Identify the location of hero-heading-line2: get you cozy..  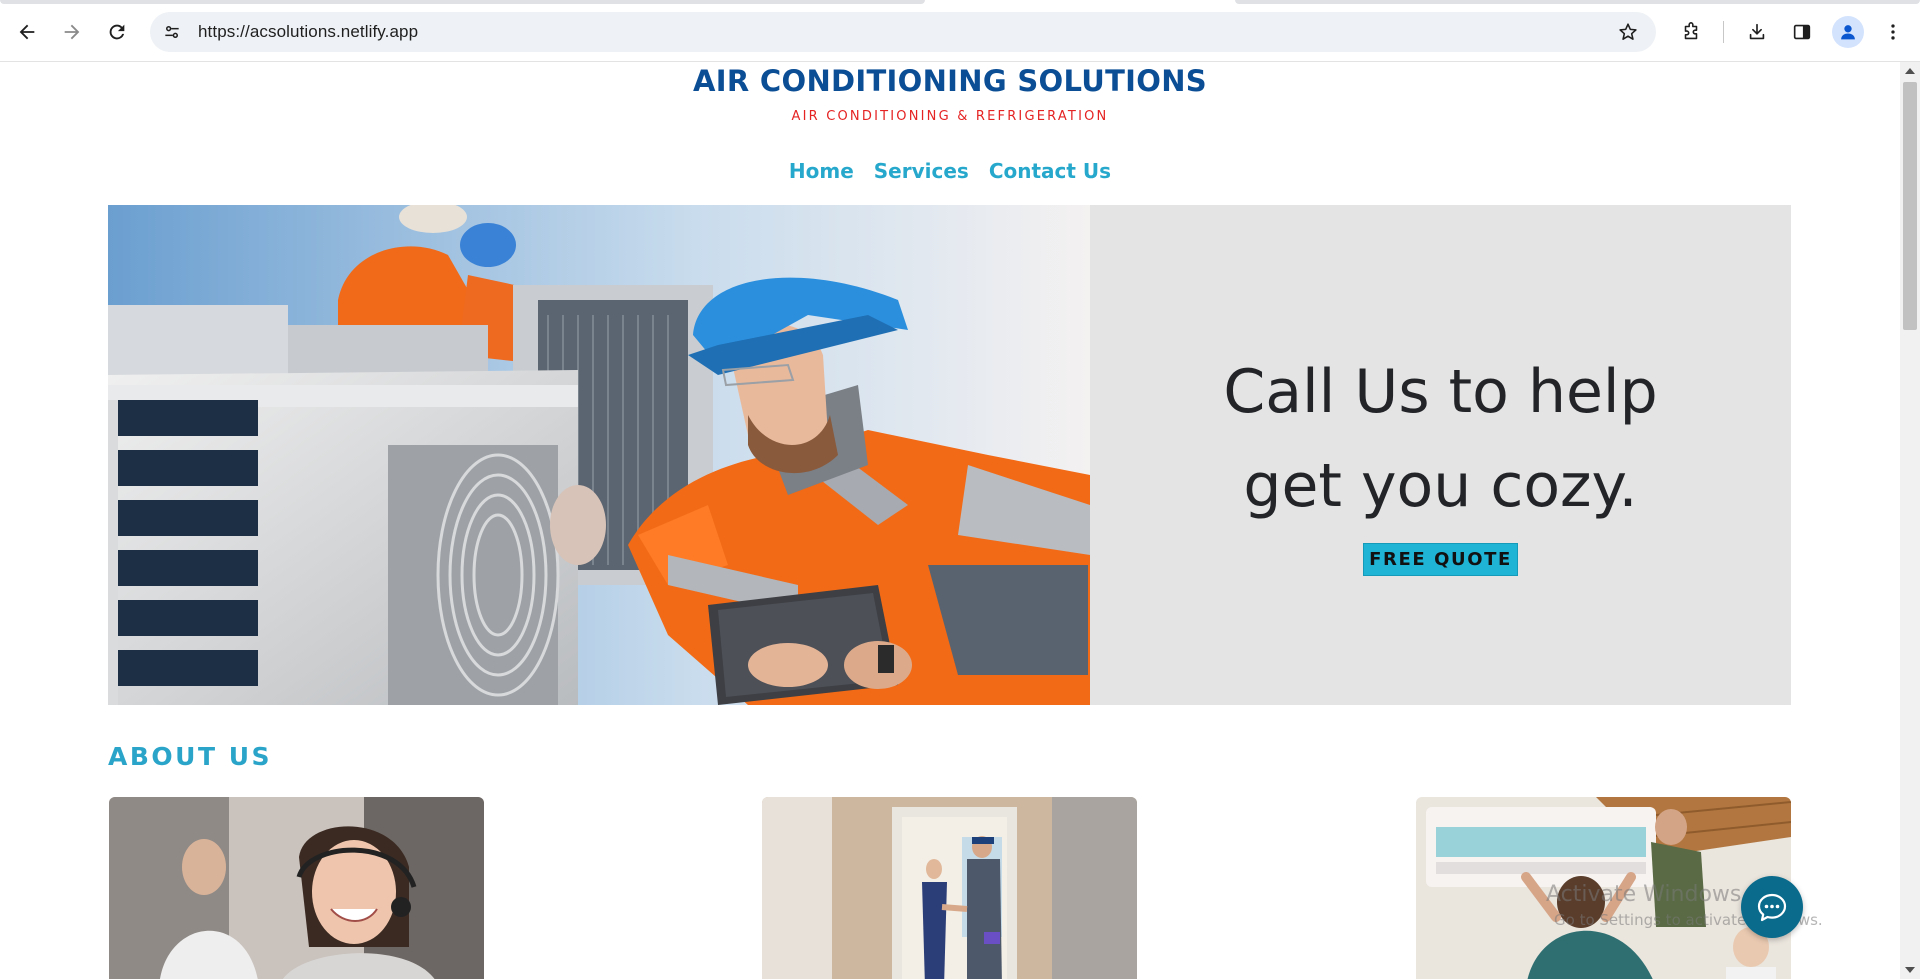
(1440, 486).